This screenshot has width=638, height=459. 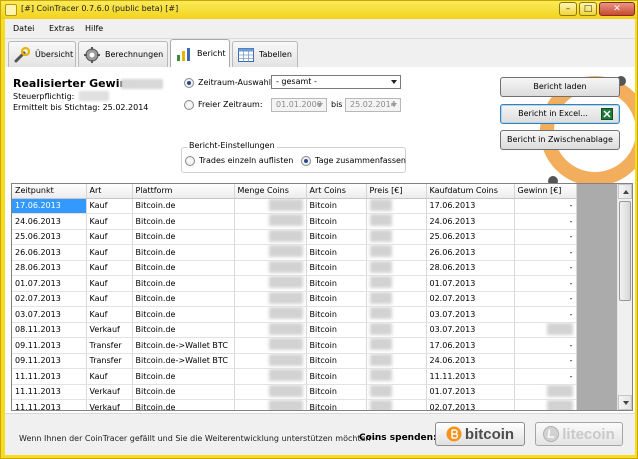 I want to click on load-report-button: Bericht laden, so click(x=560, y=87).